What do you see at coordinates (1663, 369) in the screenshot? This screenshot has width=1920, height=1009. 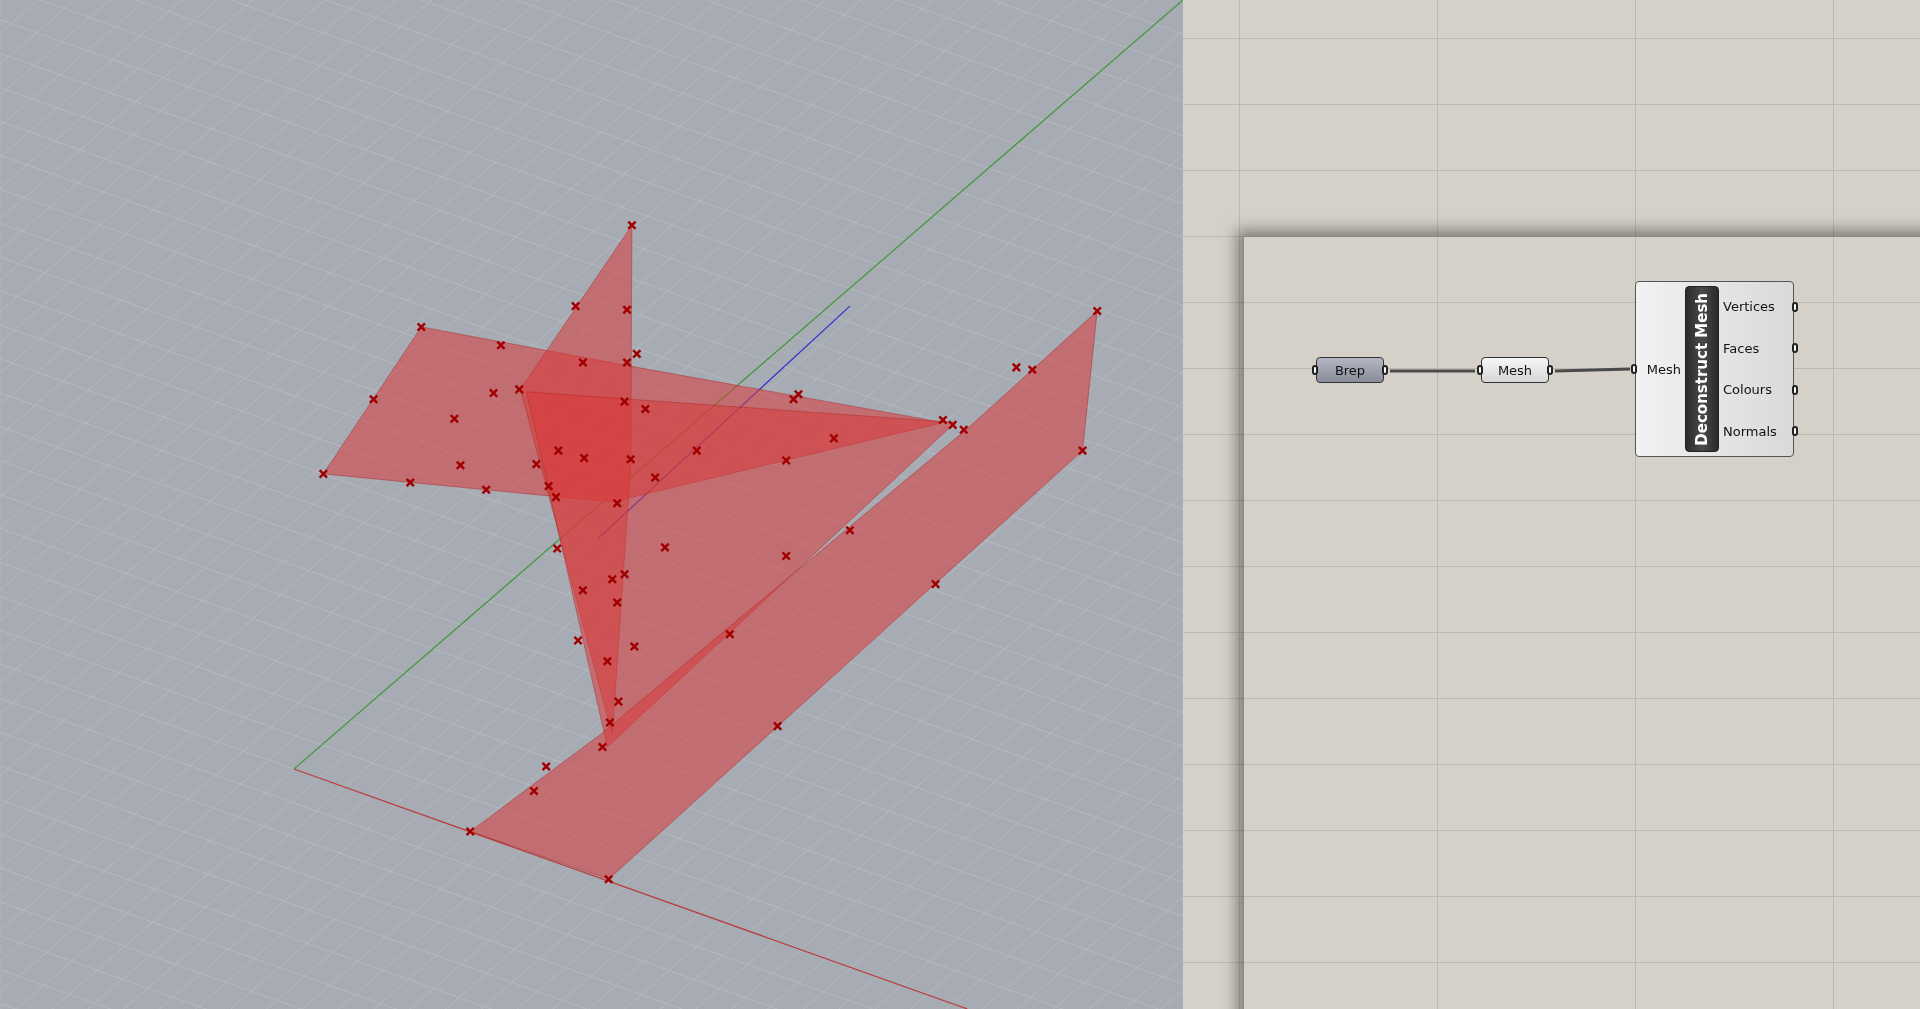 I see `input-label: Mesh` at bounding box center [1663, 369].